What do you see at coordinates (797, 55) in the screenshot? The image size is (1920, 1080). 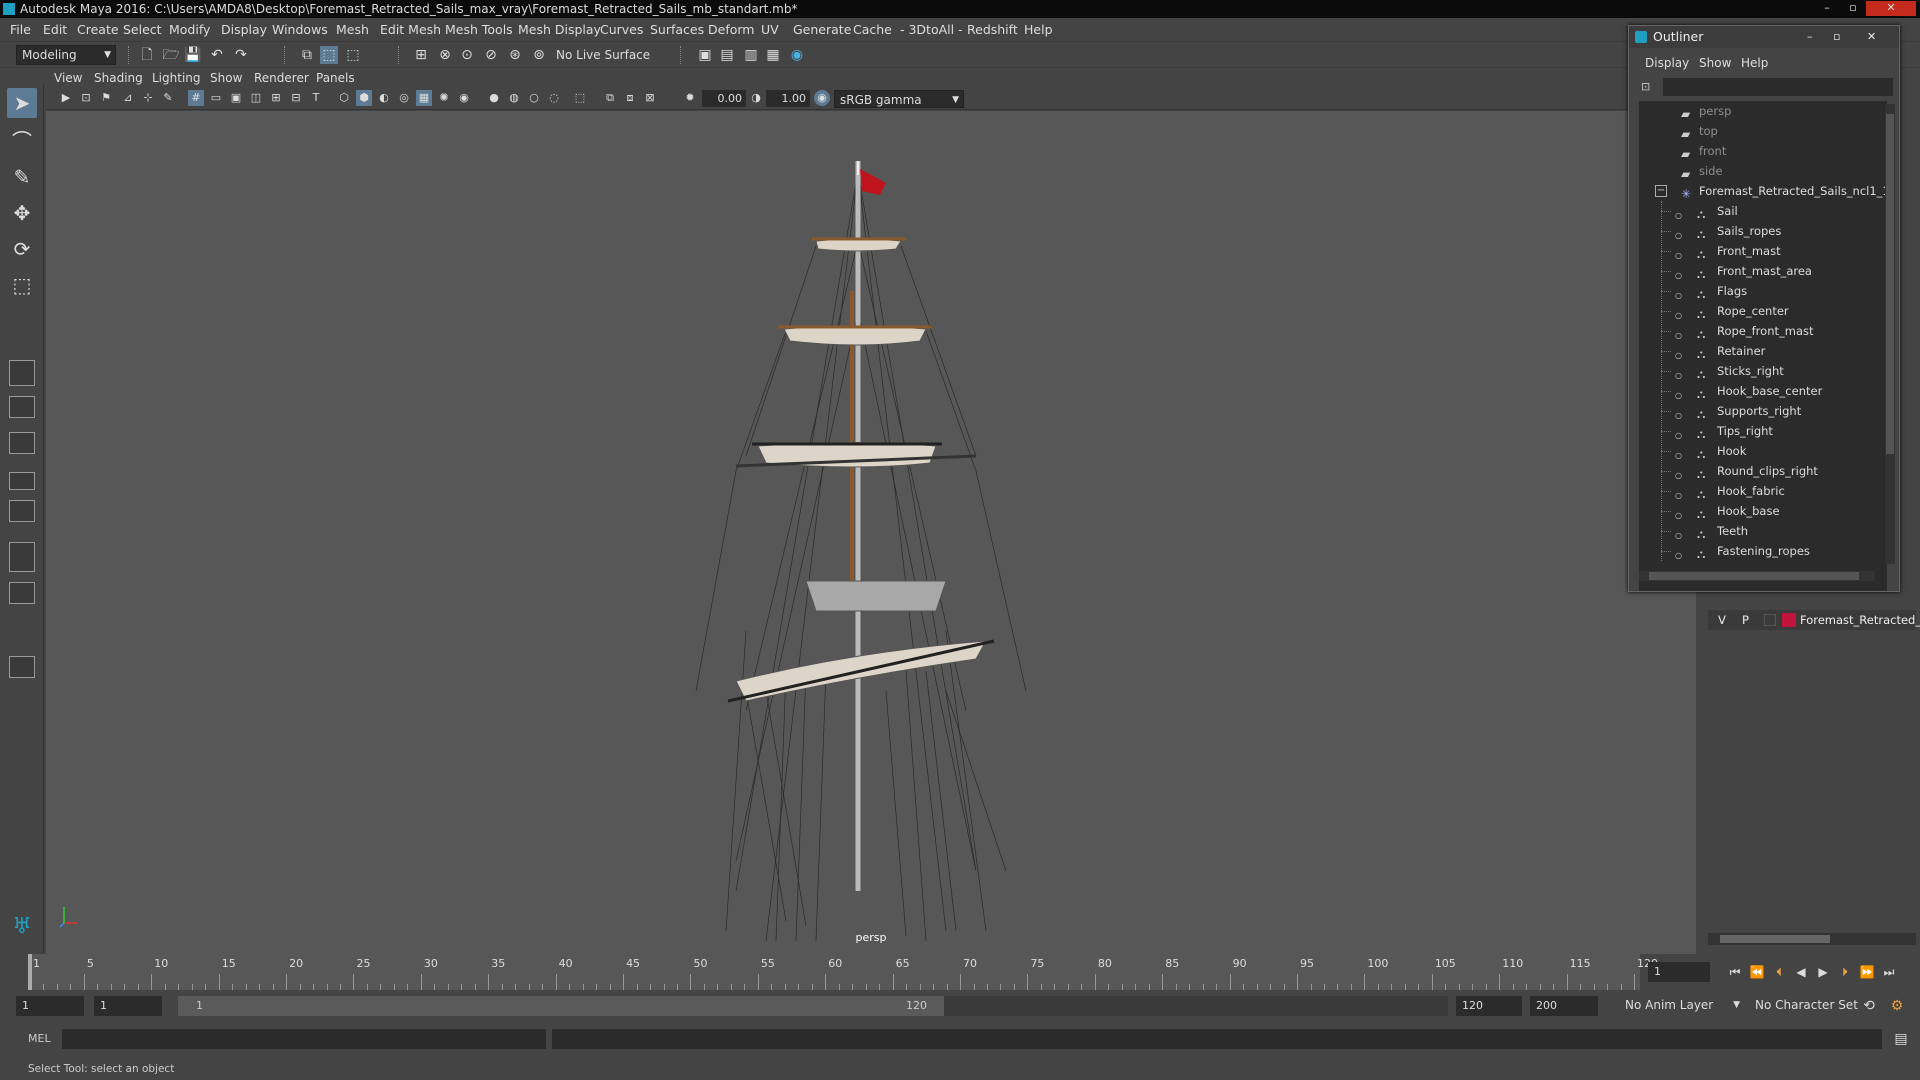 I see `hypershade-icon: ◉` at bounding box center [797, 55].